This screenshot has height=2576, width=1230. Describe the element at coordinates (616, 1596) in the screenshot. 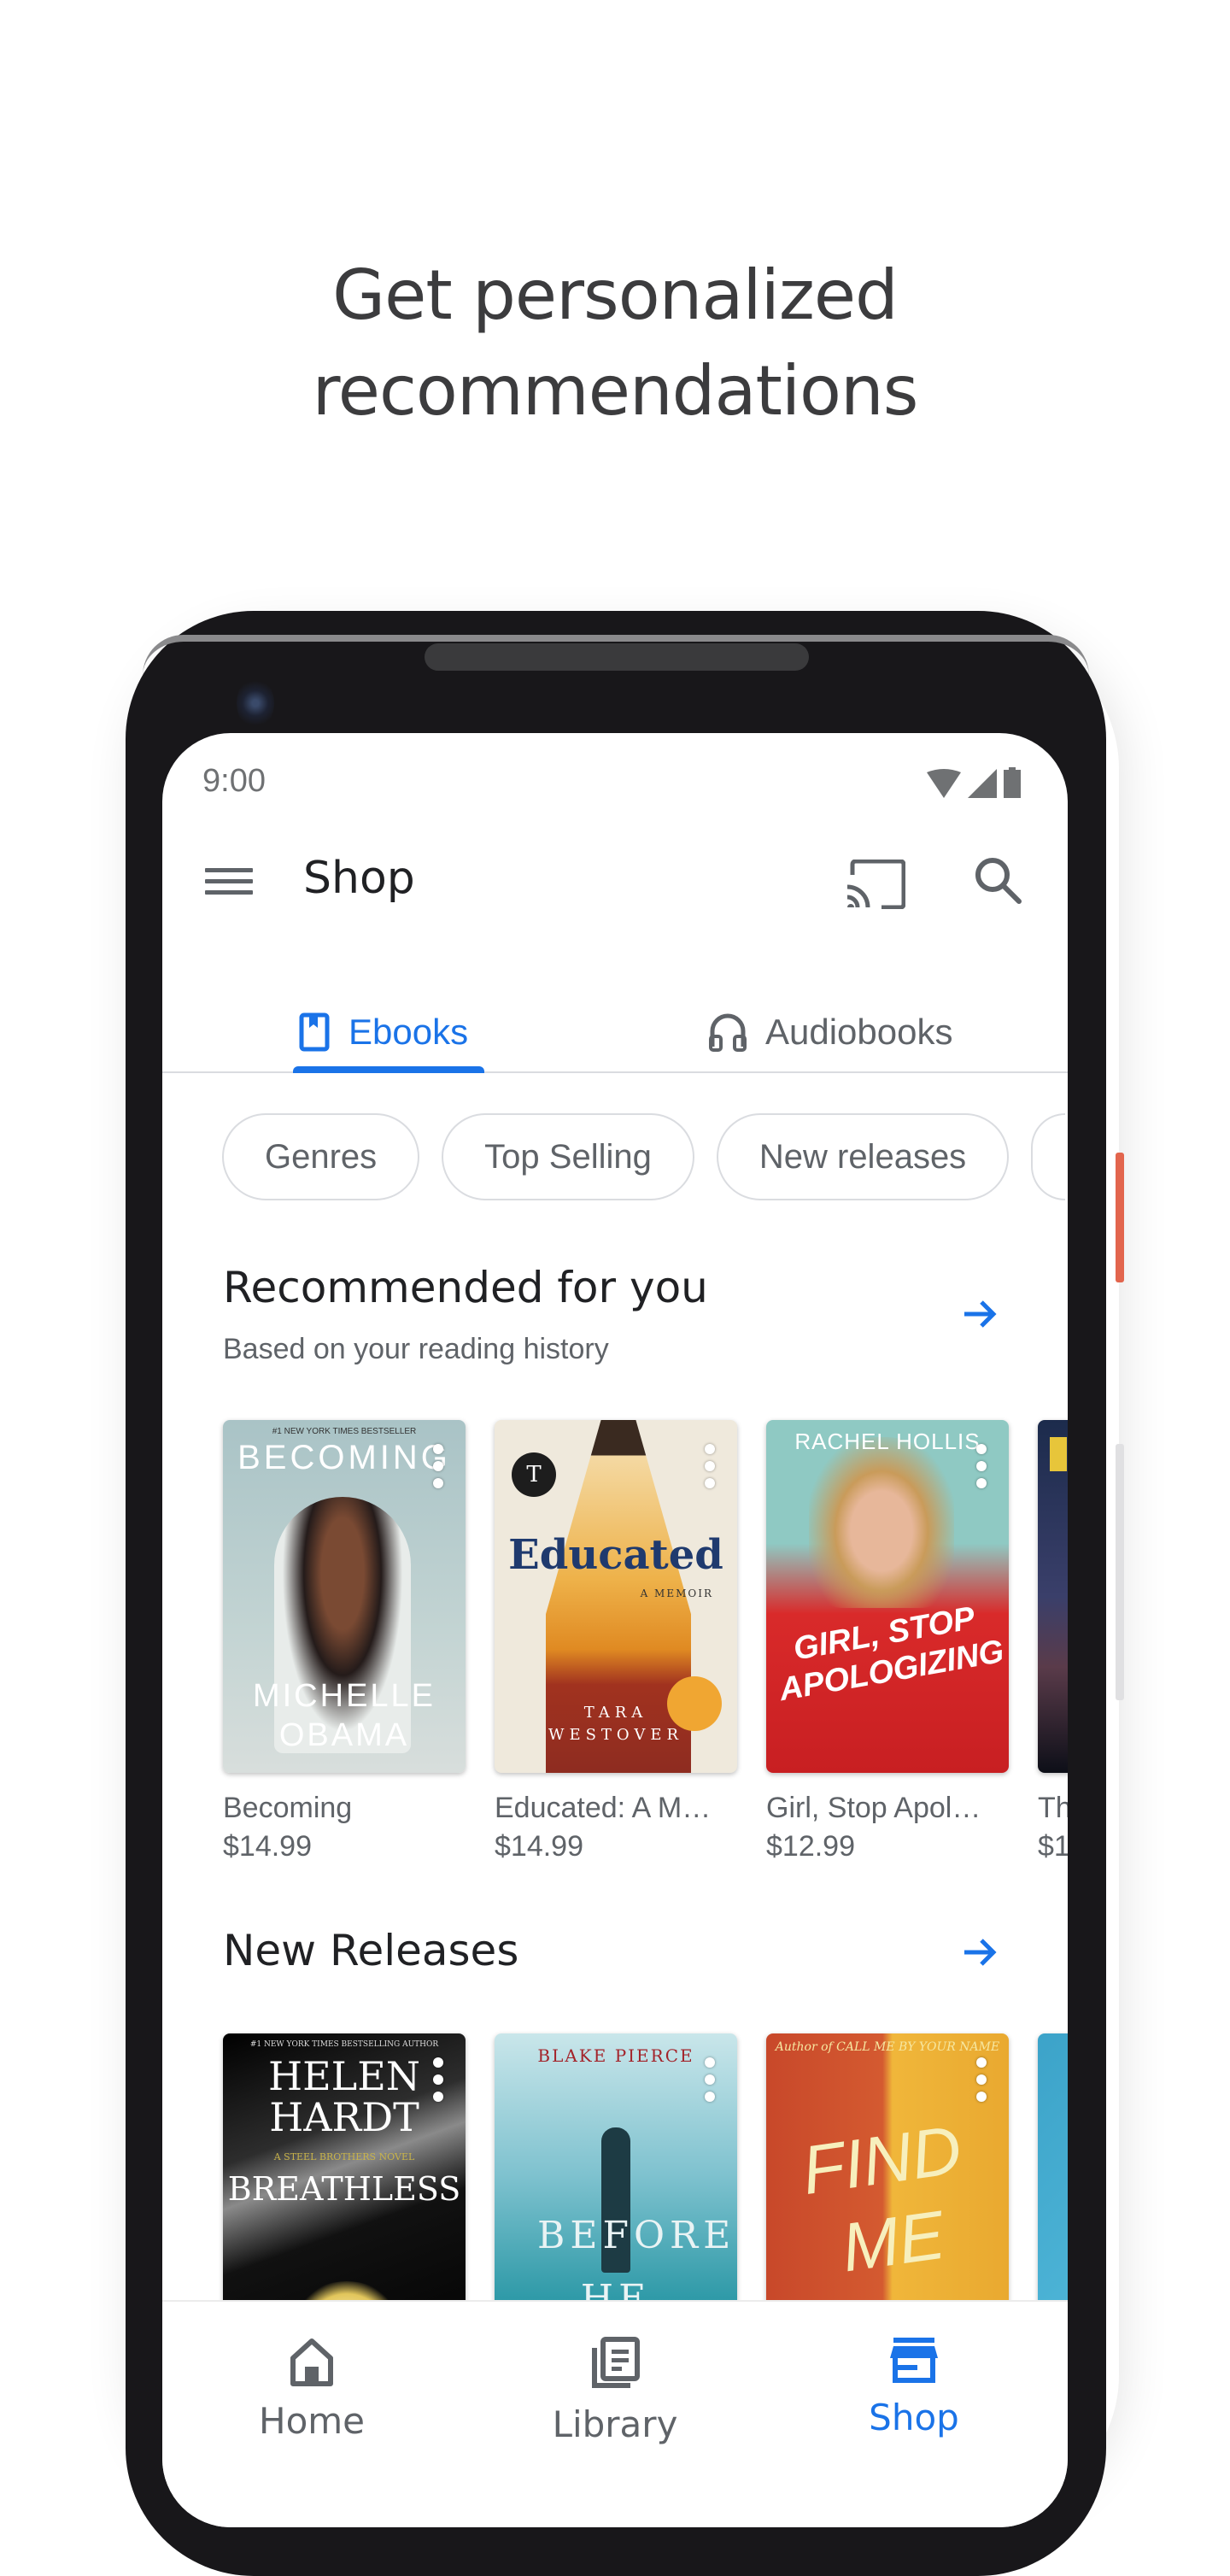

I see `book-cover: T Educated A MEMOIR TARA WESTOVER` at that location.